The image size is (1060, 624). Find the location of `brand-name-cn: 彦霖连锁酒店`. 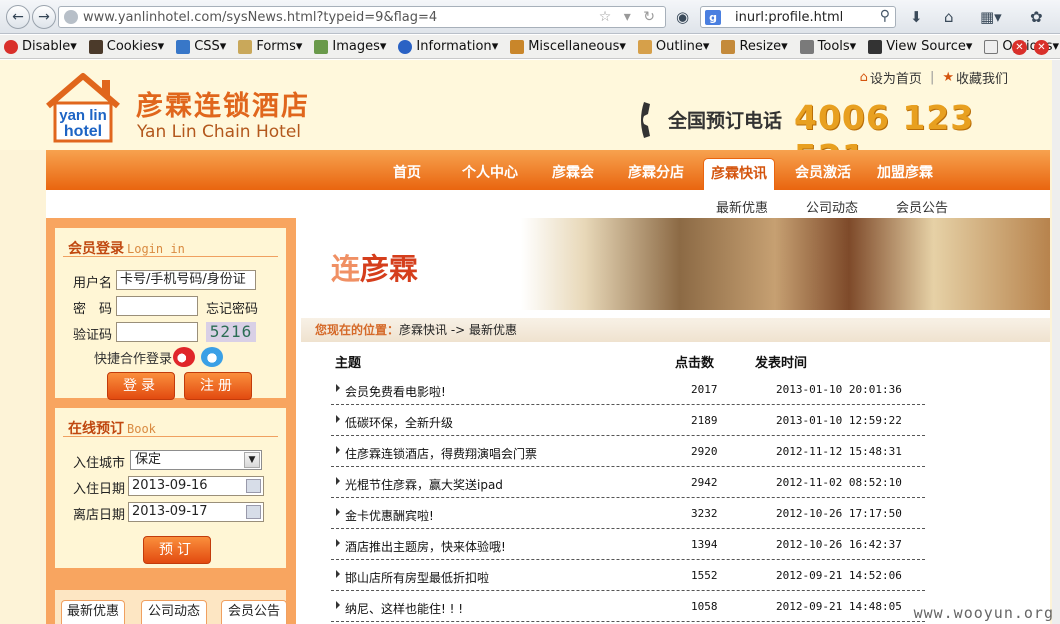

brand-name-cn: 彦霖连锁酒店 is located at coordinates (223, 103).